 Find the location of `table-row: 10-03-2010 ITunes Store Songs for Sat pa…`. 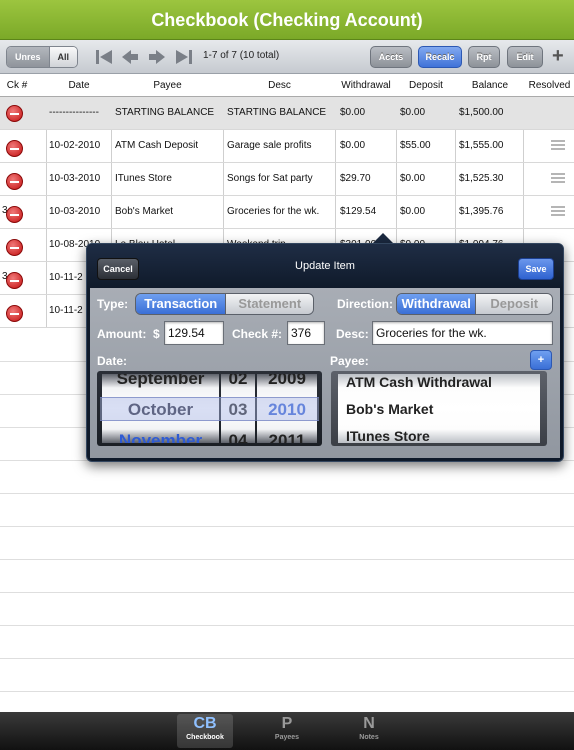

table-row: 10-03-2010 ITunes Store Songs for Sat pa… is located at coordinates (287, 179).